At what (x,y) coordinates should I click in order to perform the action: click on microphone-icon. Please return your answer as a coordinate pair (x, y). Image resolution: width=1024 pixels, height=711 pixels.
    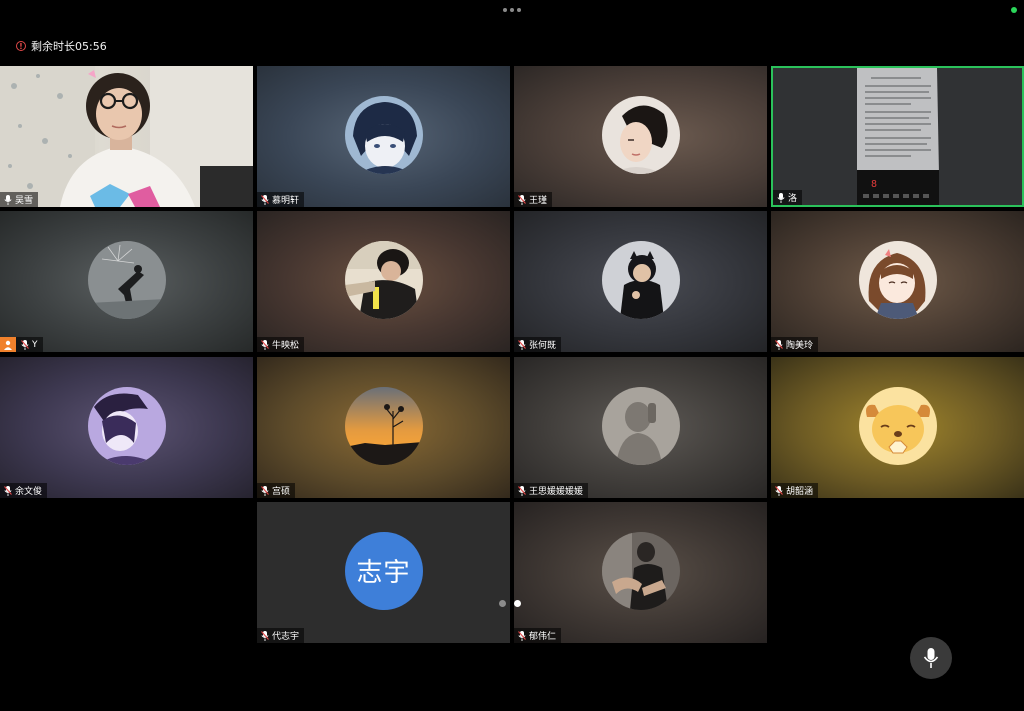
    Looking at the image, I should click on (931, 658).